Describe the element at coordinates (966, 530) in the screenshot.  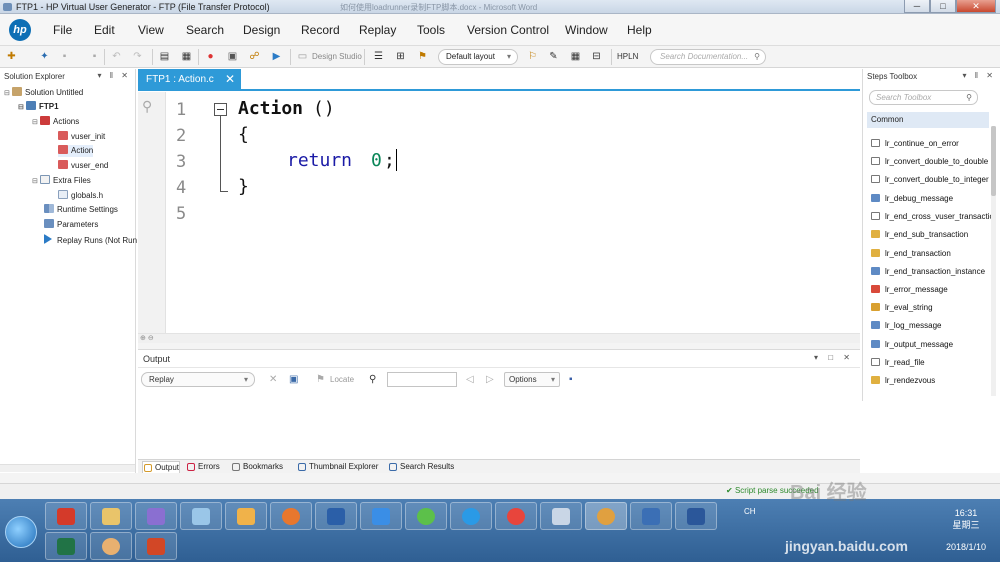
I see `clock: 16:31 星期三 2018/1/10` at that location.